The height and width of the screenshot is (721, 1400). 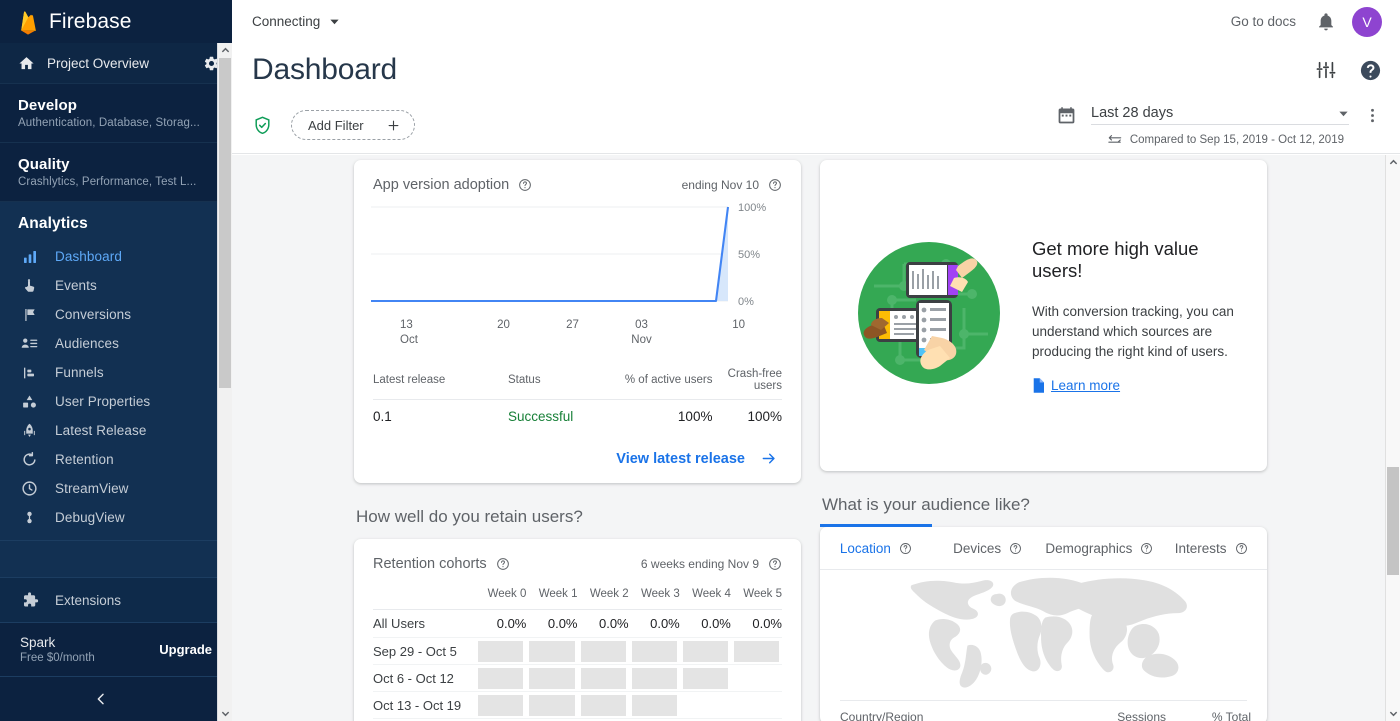 I want to click on project-selector: Connecting, so click(x=296, y=21).